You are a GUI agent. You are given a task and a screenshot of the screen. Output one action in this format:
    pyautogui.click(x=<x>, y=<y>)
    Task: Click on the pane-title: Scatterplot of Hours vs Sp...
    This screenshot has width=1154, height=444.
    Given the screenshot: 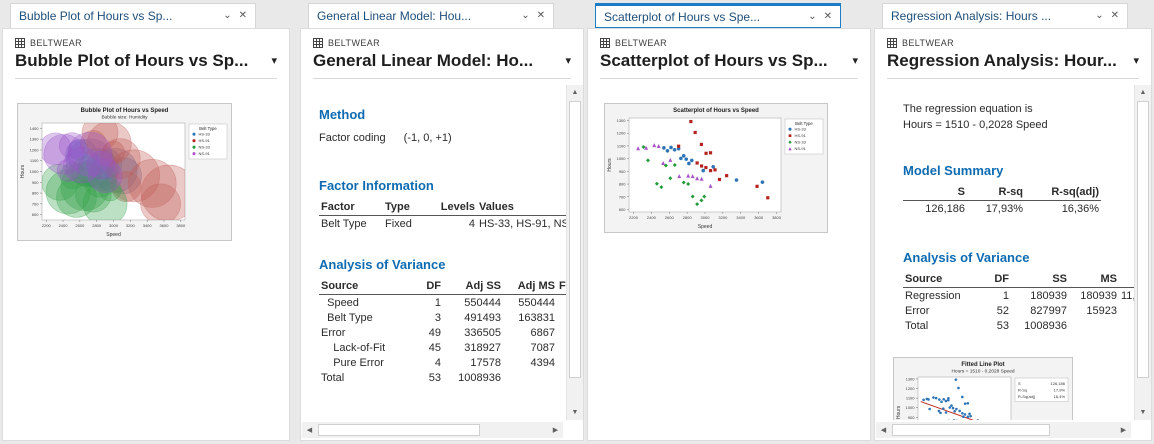 What is the action you would take?
    pyautogui.click(x=714, y=60)
    